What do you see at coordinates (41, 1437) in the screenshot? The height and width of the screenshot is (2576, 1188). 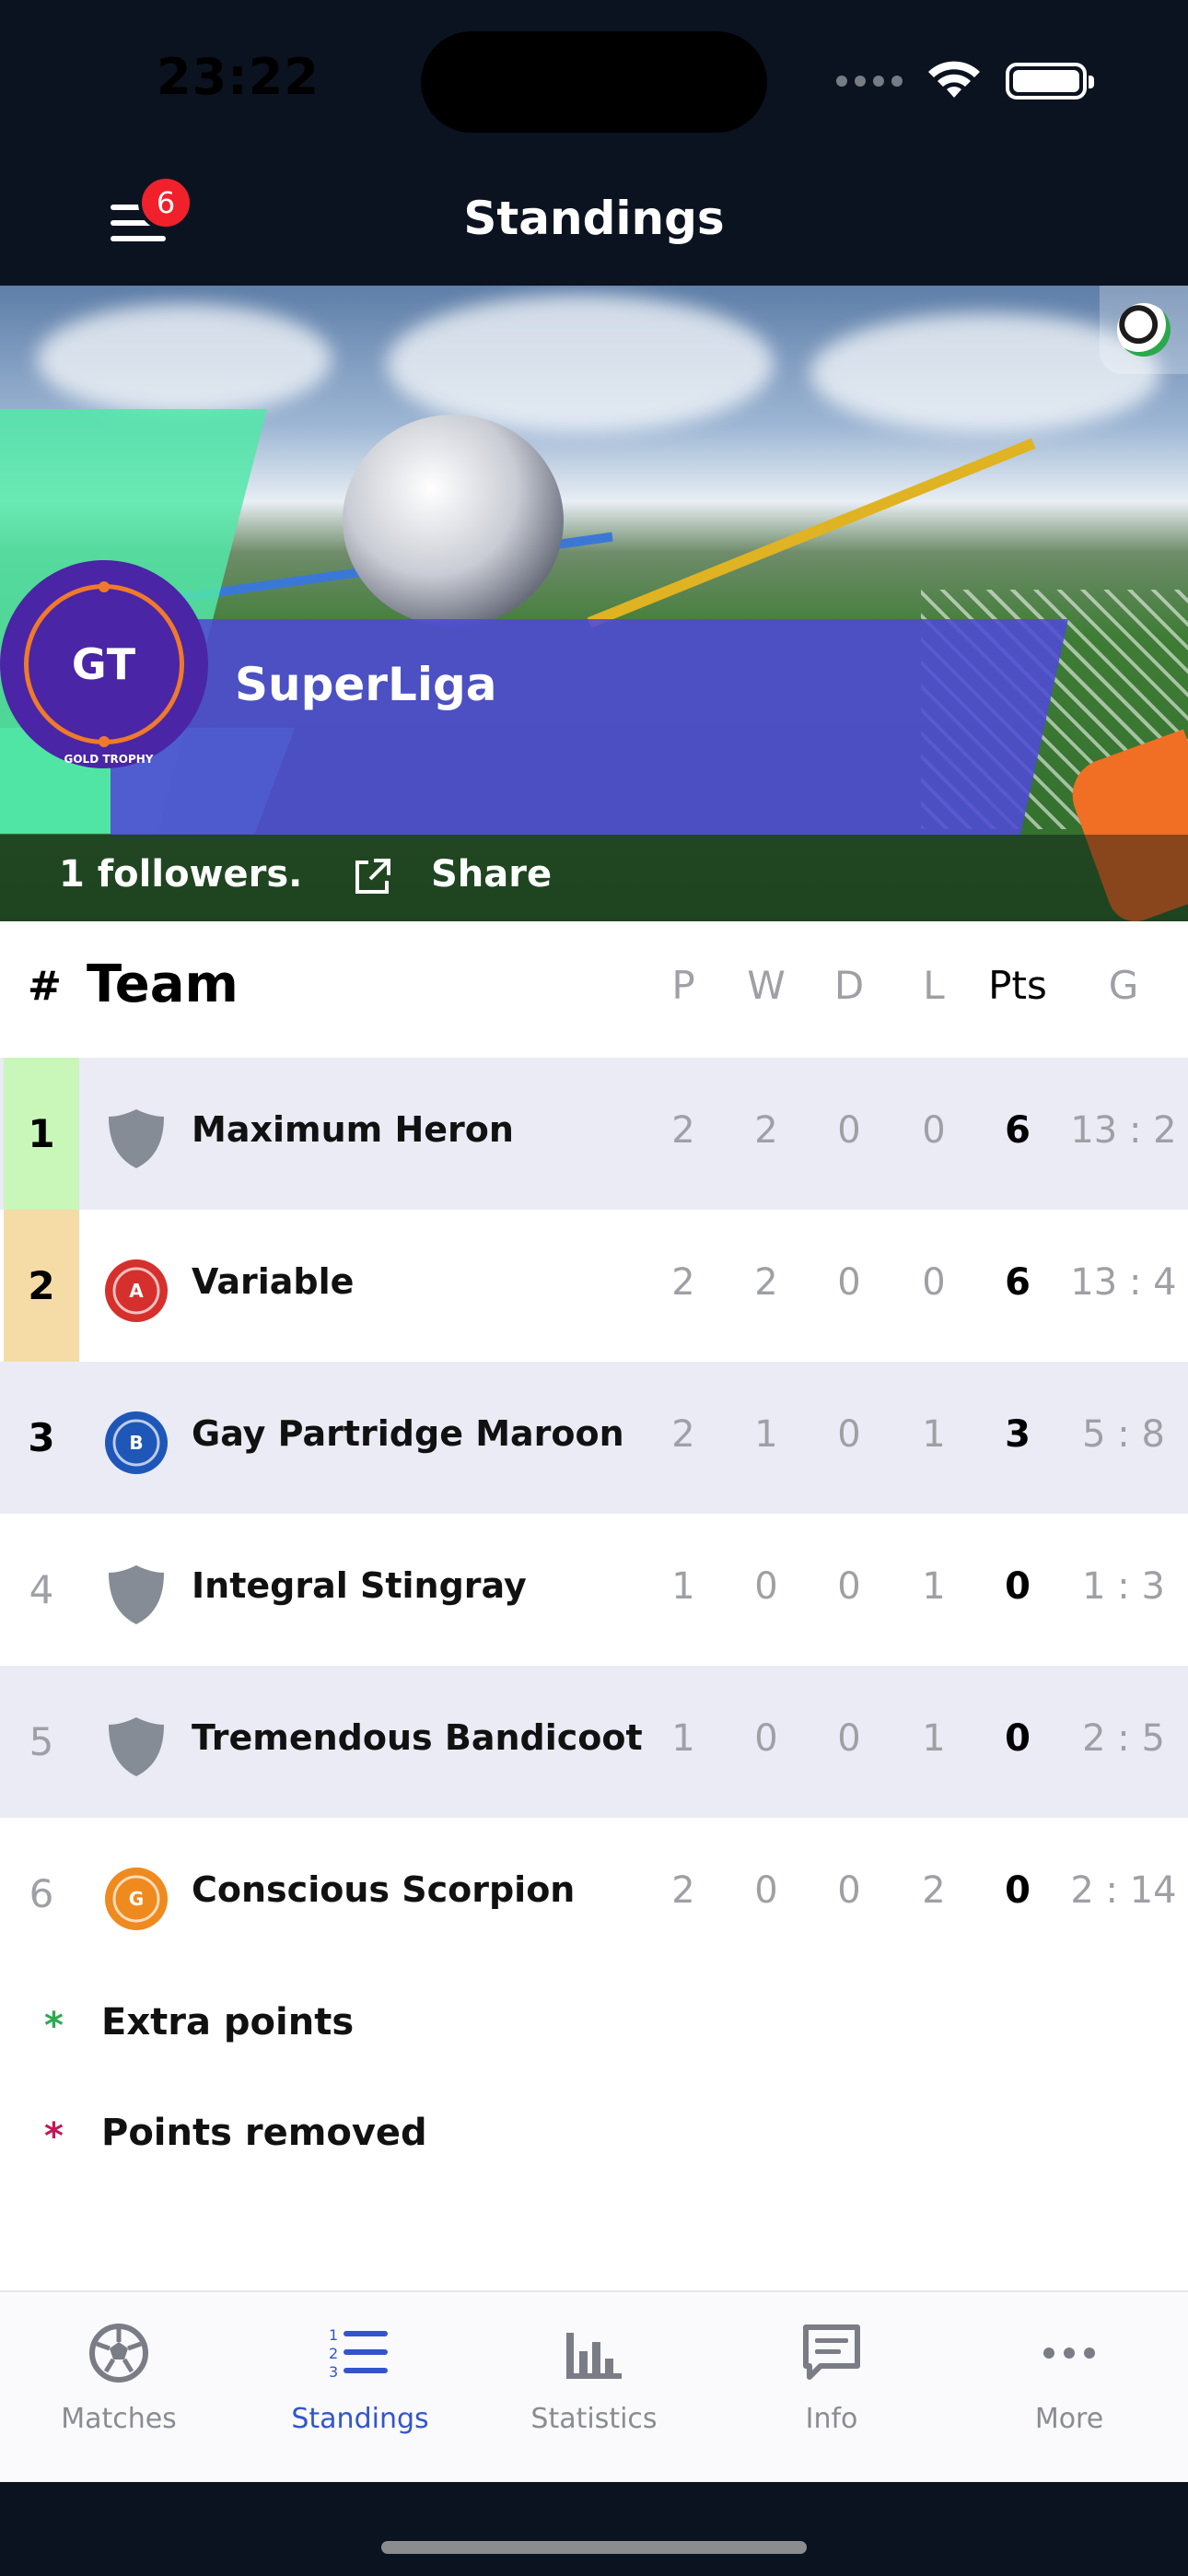 I see `row-position: 3` at bounding box center [41, 1437].